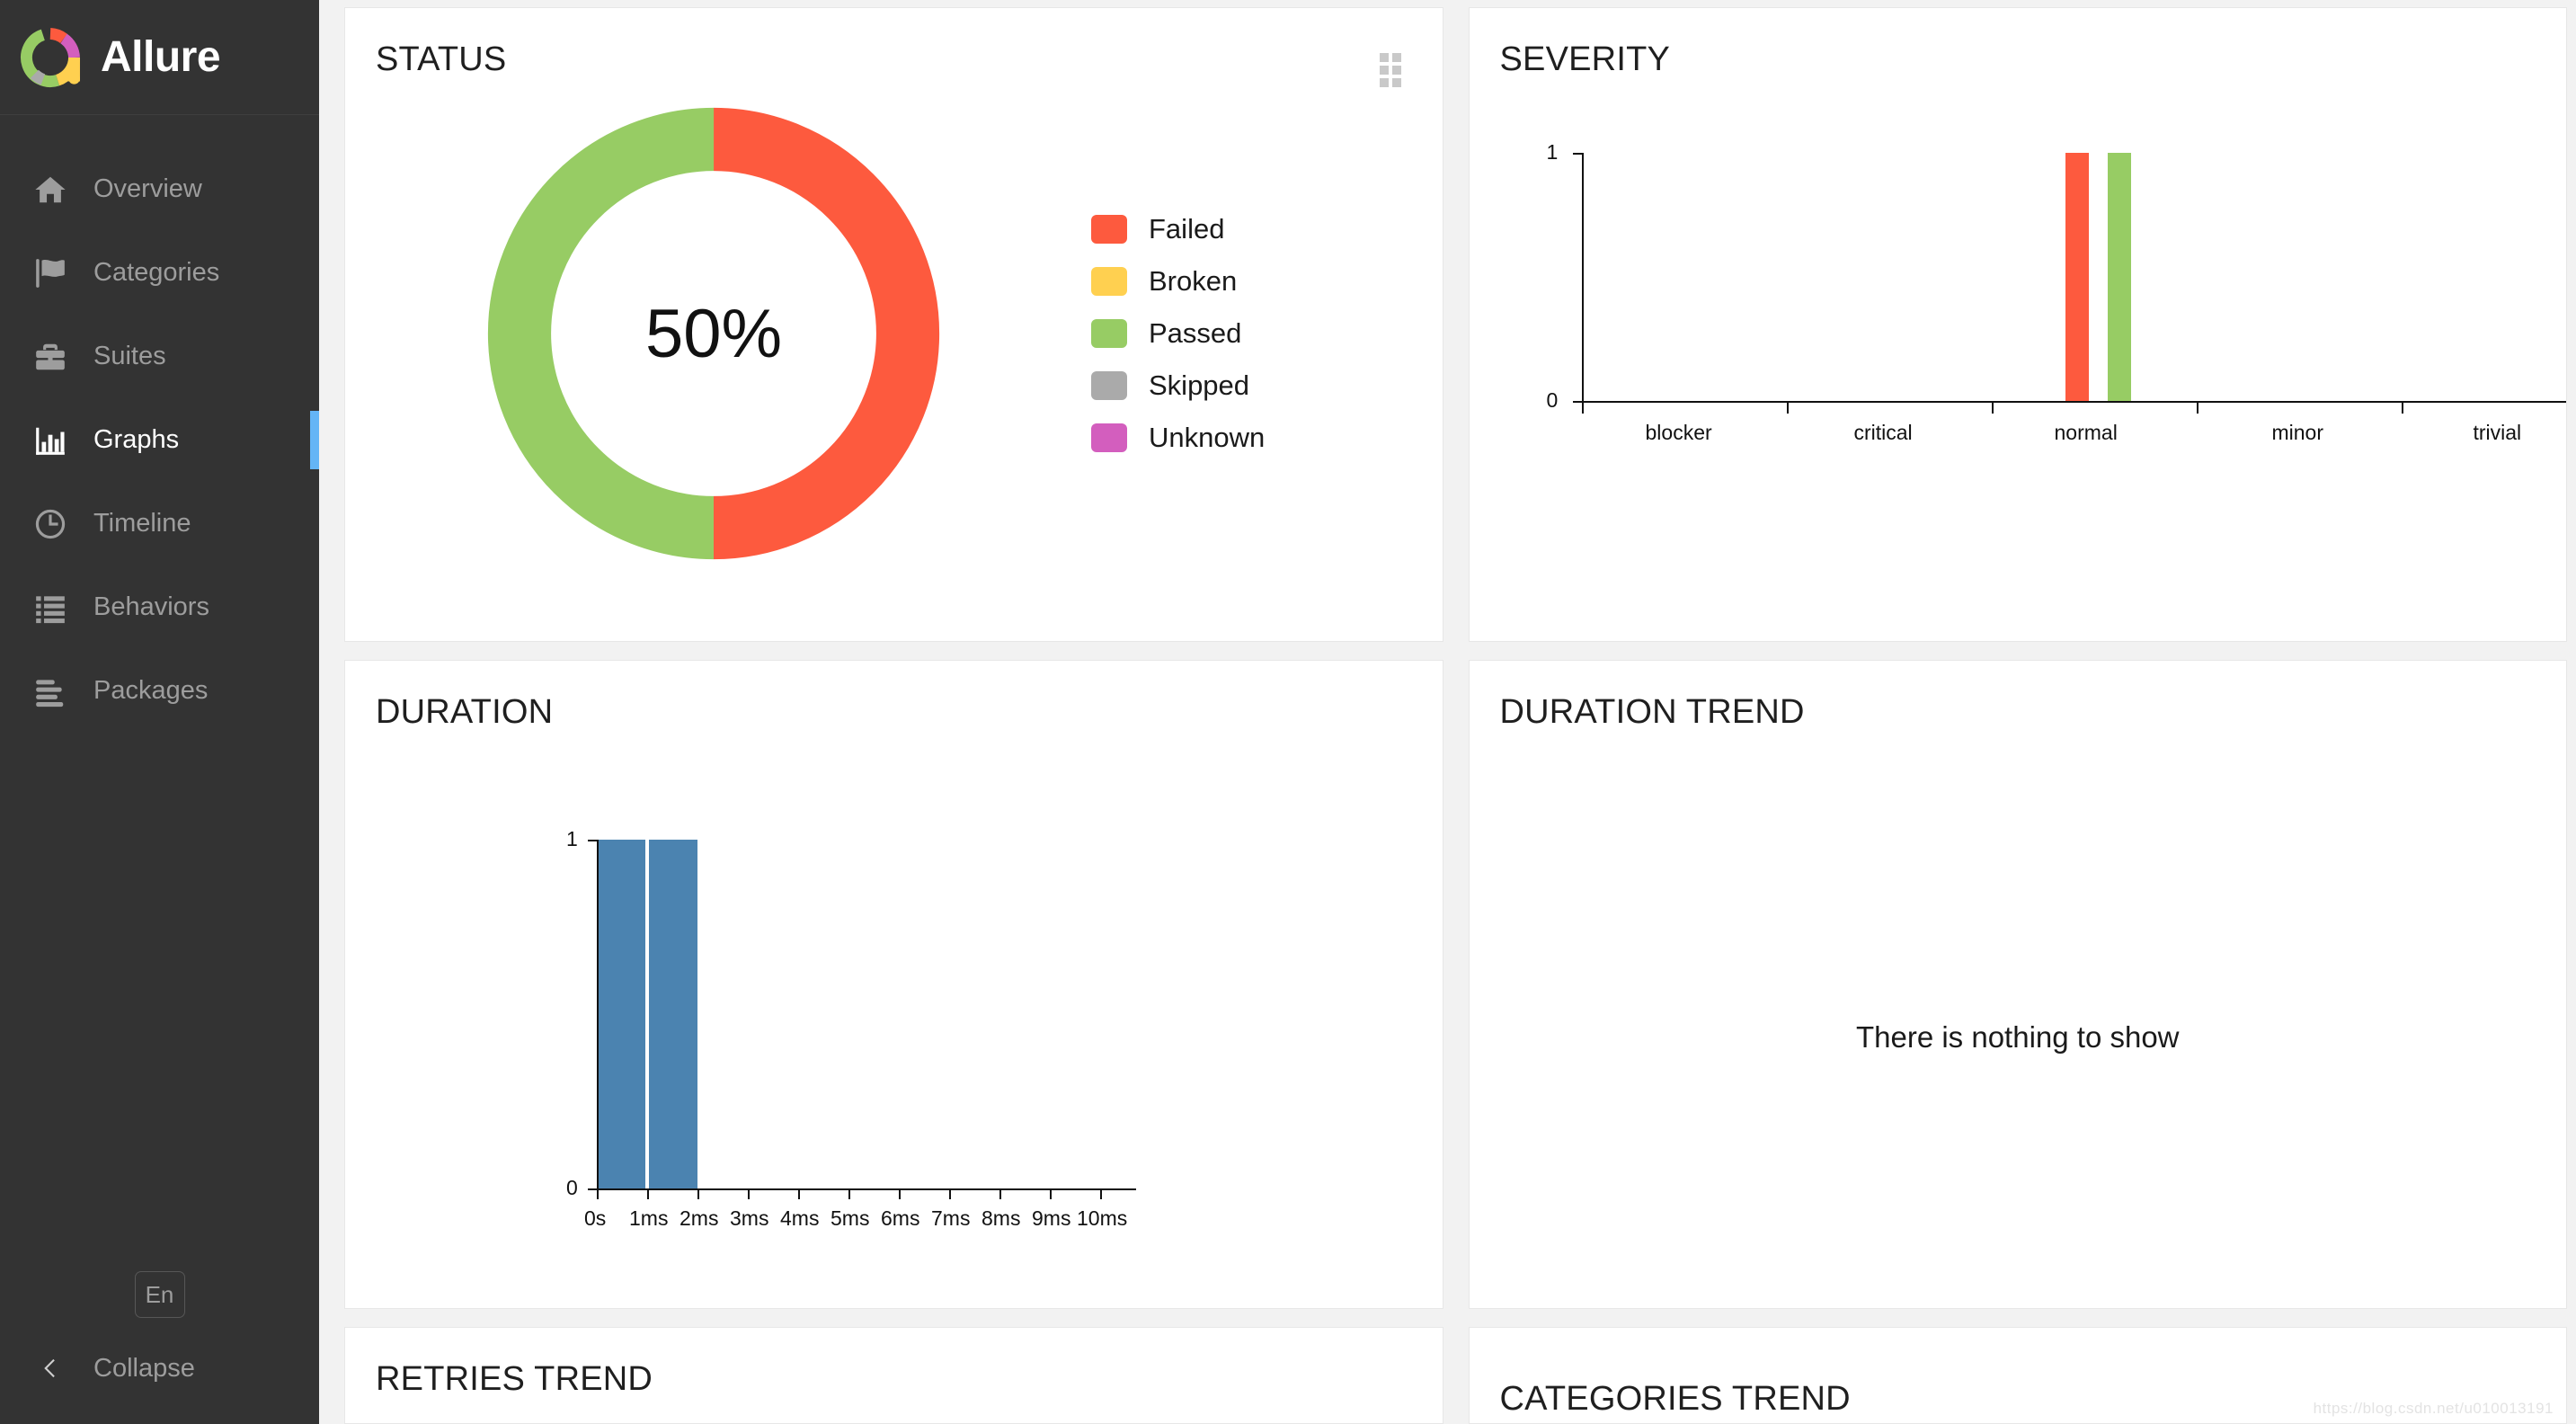 The image size is (2576, 1424). Describe the element at coordinates (649, 1218) in the screenshot. I see `duration-xtick-label: 1ms` at that location.